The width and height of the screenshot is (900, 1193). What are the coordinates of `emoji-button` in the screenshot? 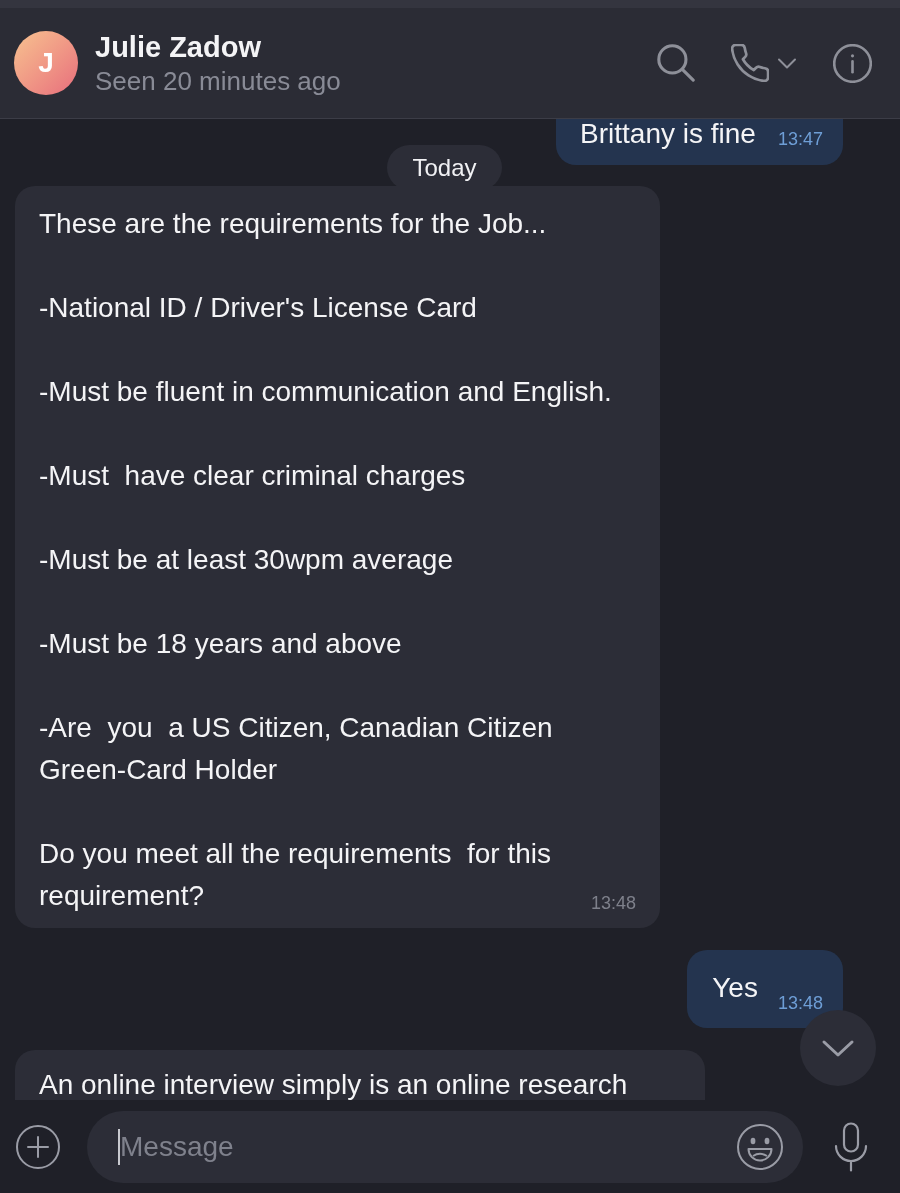 It's located at (760, 1146).